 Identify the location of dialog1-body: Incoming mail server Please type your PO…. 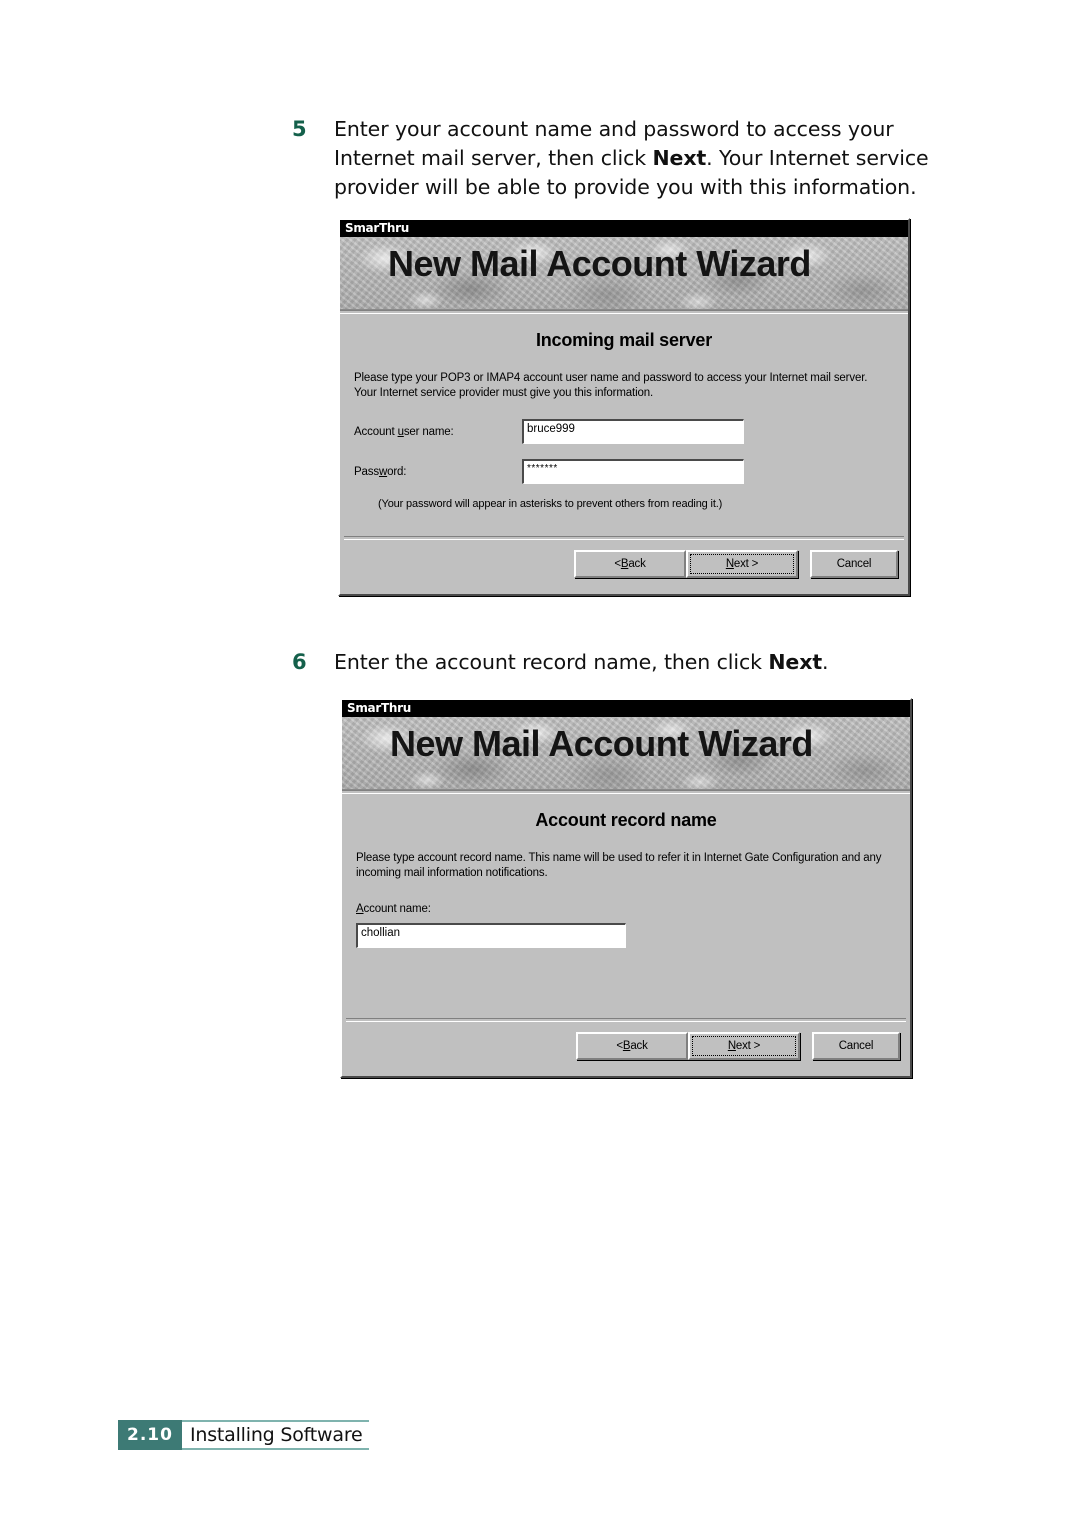
(624, 412).